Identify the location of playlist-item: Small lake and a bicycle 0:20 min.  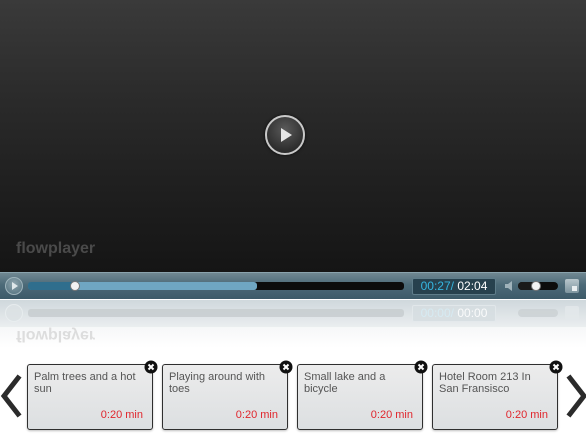
(362, 395).